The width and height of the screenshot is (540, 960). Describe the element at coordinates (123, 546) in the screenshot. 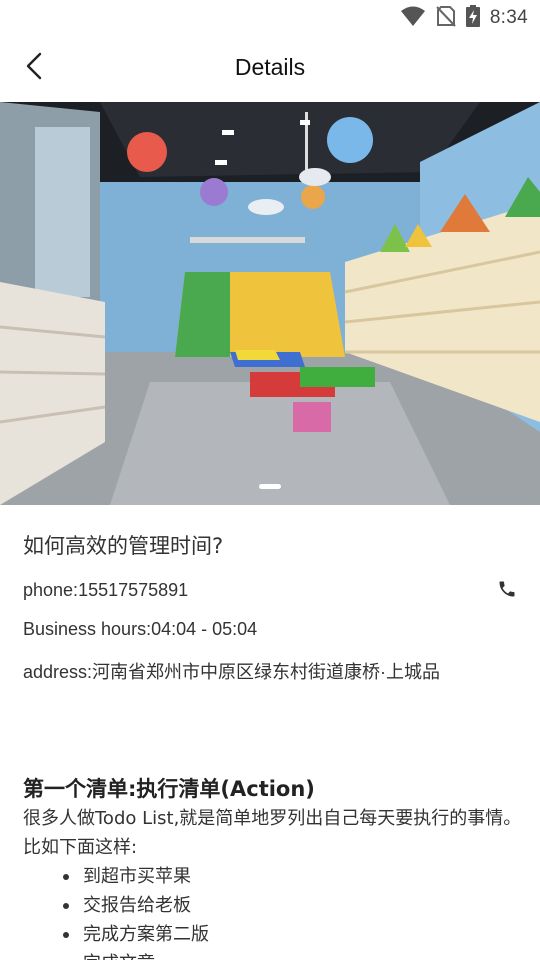

I see `store-title: 如何高效的管理时间?` at that location.